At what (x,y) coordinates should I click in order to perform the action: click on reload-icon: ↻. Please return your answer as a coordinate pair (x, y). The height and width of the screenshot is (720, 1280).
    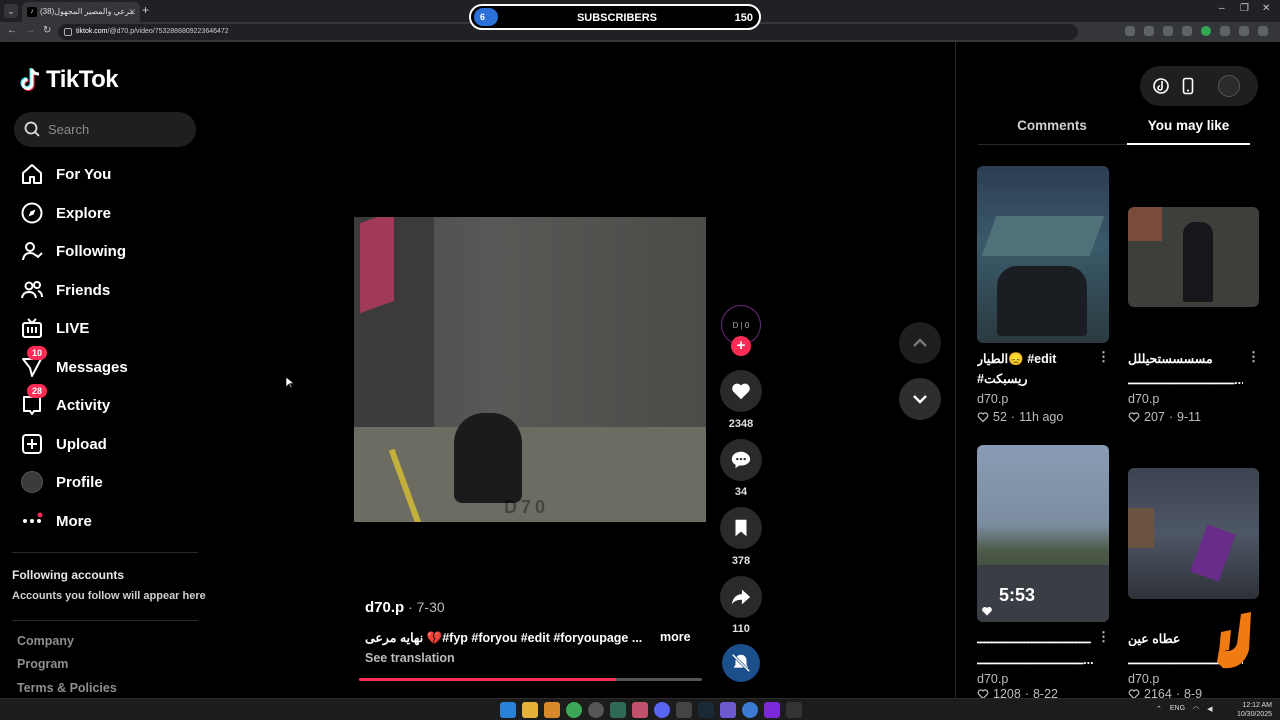
    Looking at the image, I should click on (47, 30).